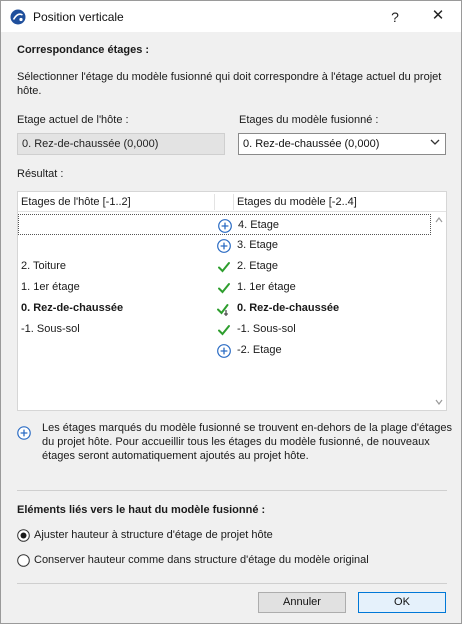 Image resolution: width=462 pixels, height=624 pixels. What do you see at coordinates (297, 202) in the screenshot?
I see `column-header-model: Etages du modèle [-2..4]` at bounding box center [297, 202].